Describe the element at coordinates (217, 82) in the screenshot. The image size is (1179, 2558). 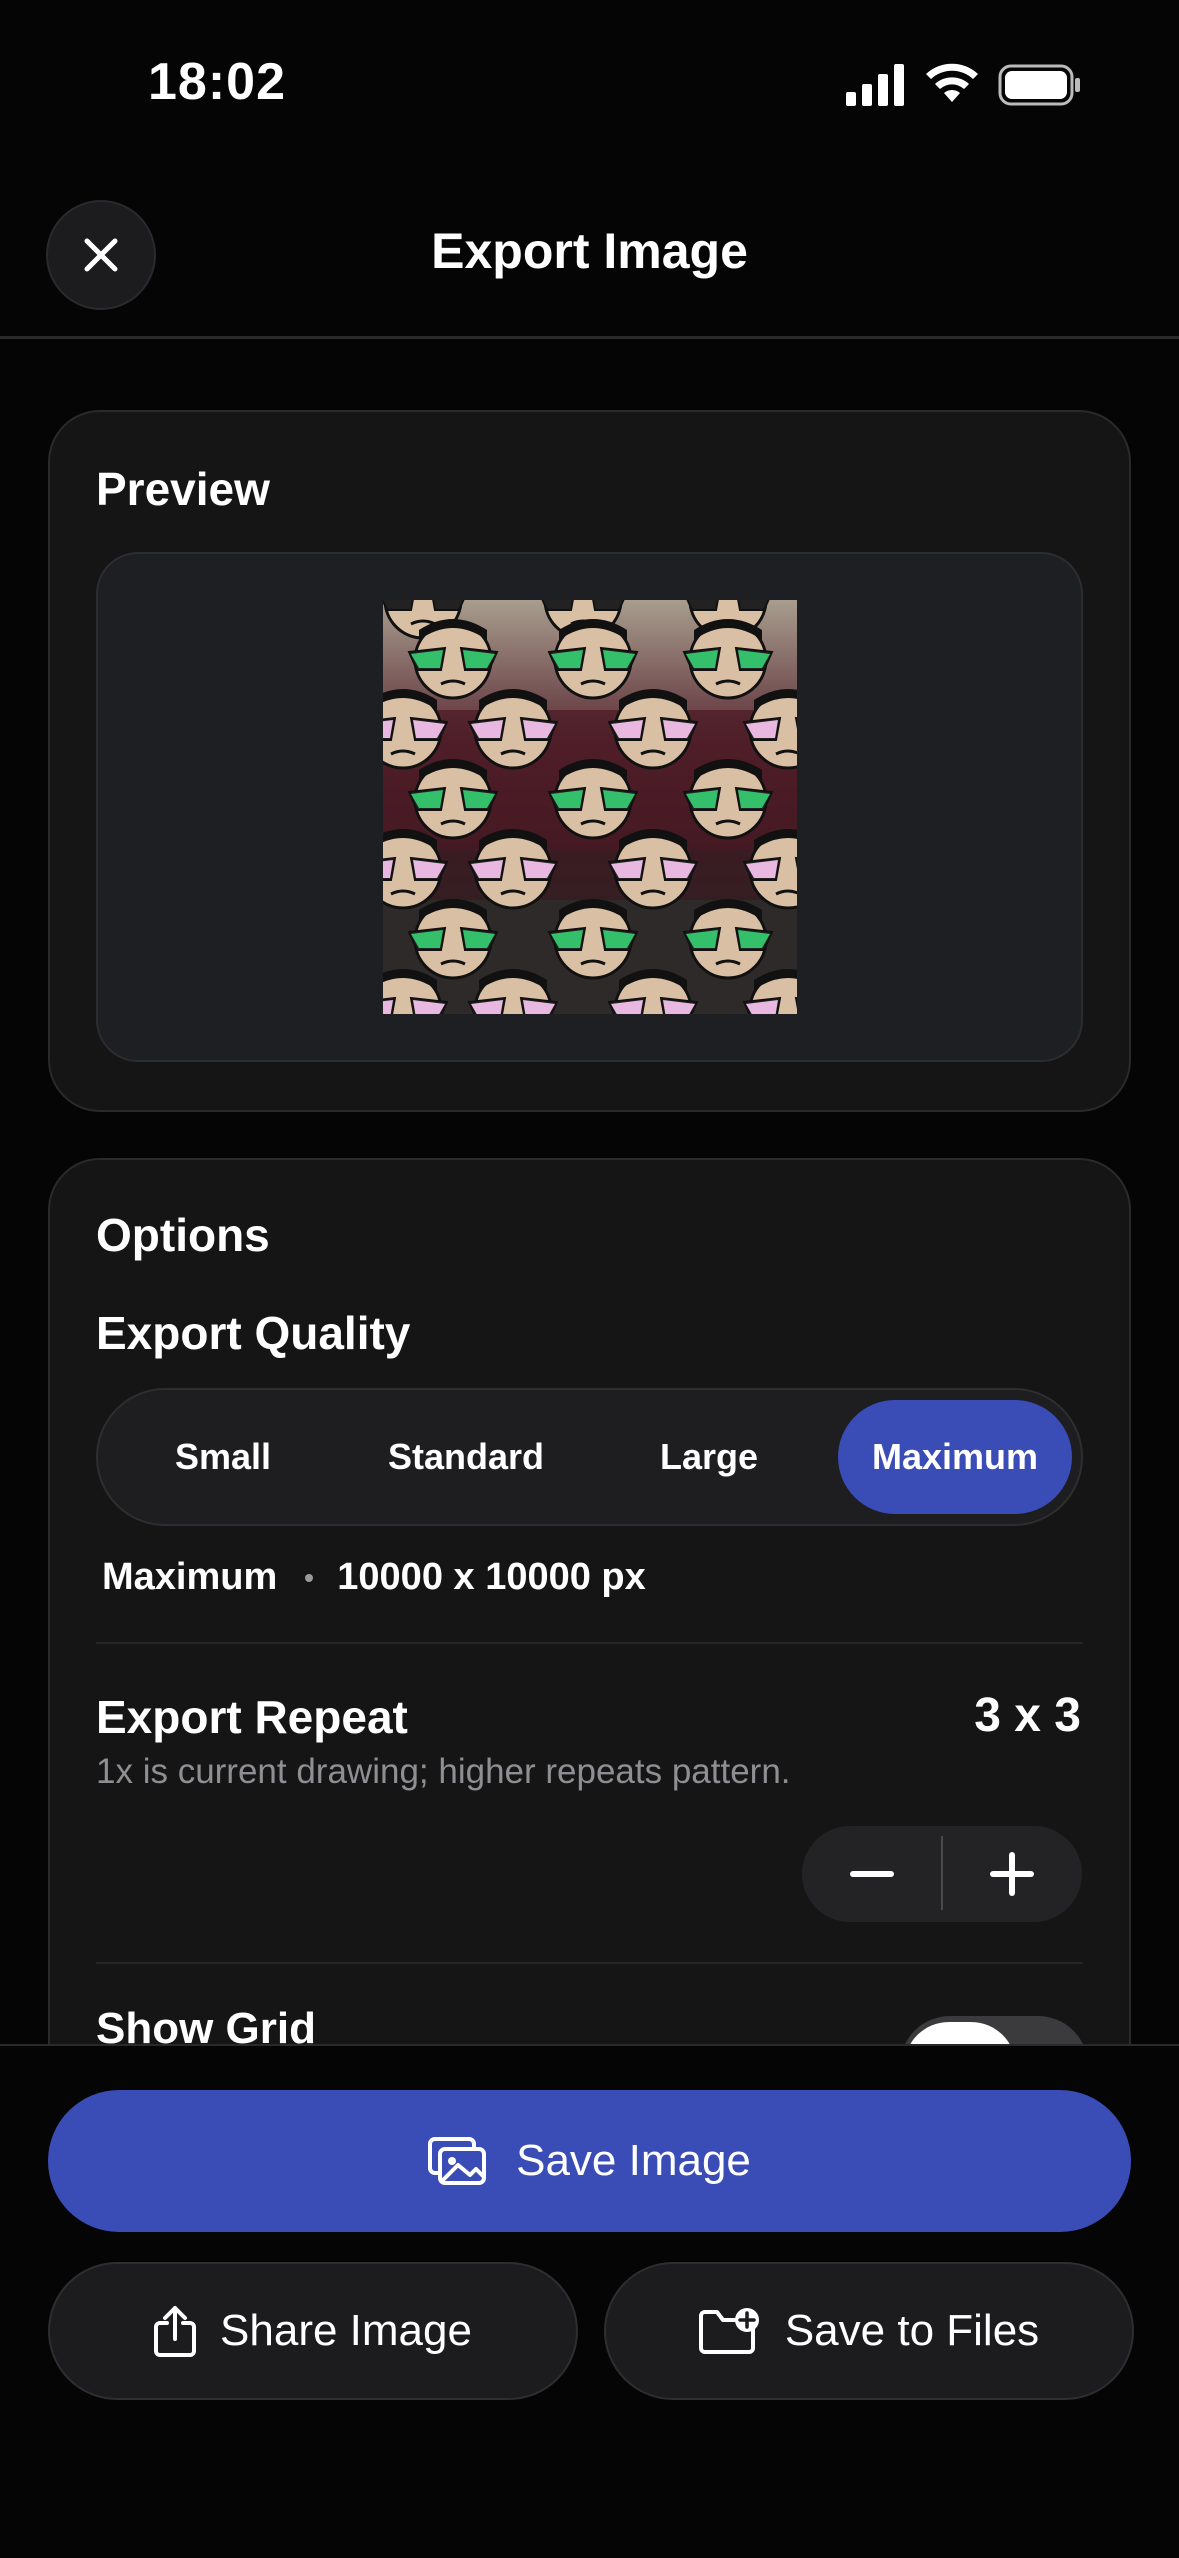
I see `status-time: 18:02` at that location.